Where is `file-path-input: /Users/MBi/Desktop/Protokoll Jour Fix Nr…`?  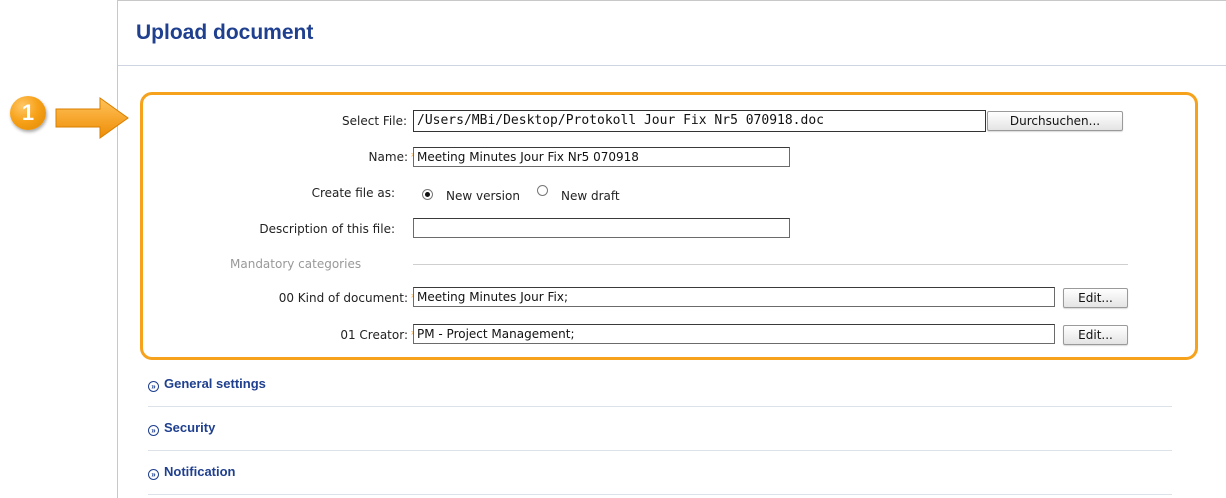 file-path-input: /Users/MBi/Desktop/Protokoll Jour Fix Nr… is located at coordinates (699, 121).